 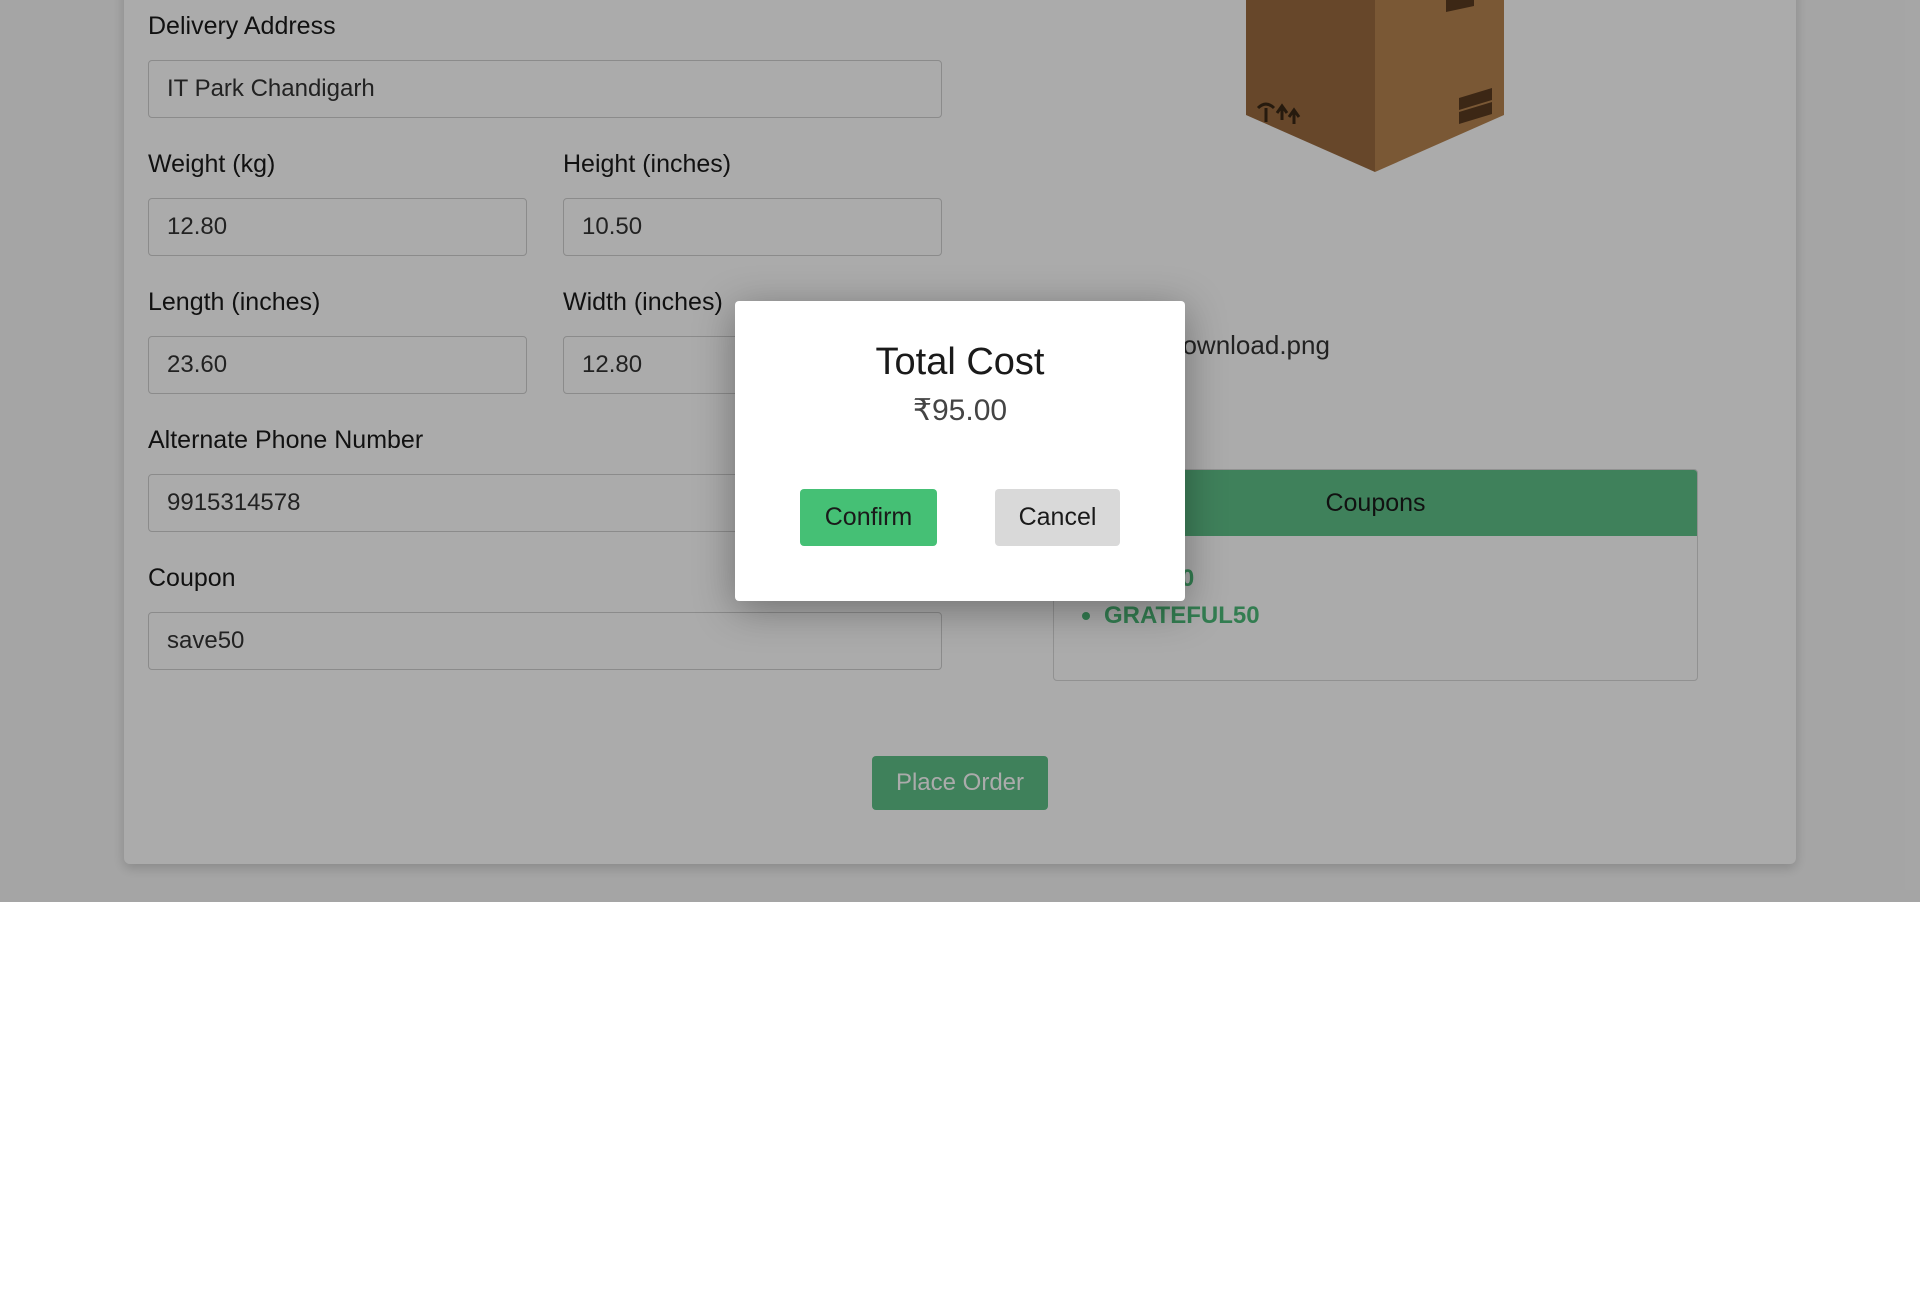 I want to click on total-cost-modal: Total Cost ₹95.00 Confirm Cancel, so click(x=960, y=451).